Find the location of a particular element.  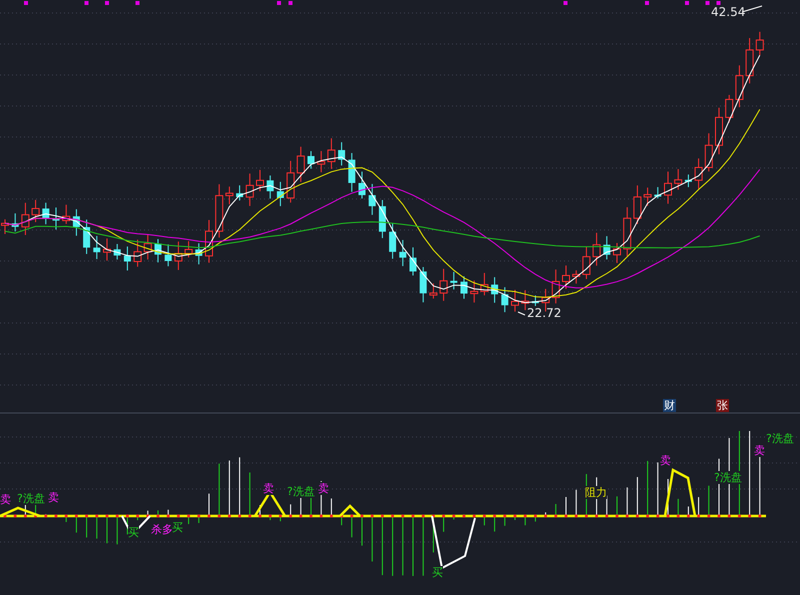

signal-label: 杀多 is located at coordinates (162, 529).